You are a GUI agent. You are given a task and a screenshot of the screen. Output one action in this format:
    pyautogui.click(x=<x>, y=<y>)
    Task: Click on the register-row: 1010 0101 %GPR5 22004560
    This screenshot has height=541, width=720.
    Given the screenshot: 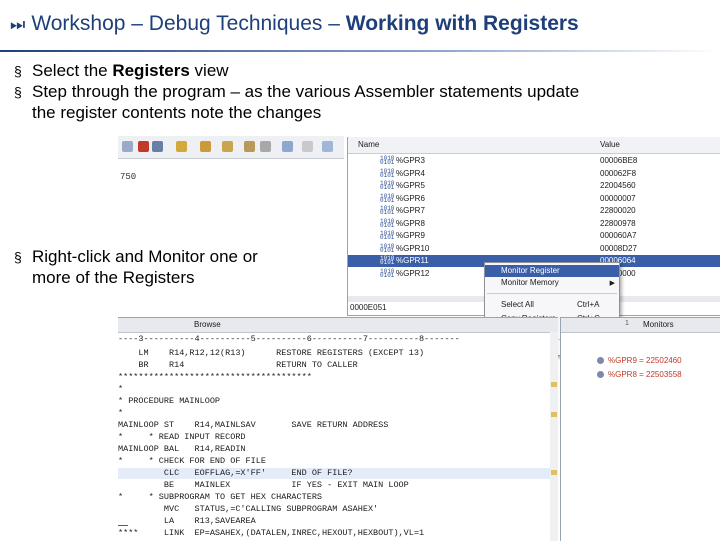 What is the action you would take?
    pyautogui.click(x=534, y=186)
    